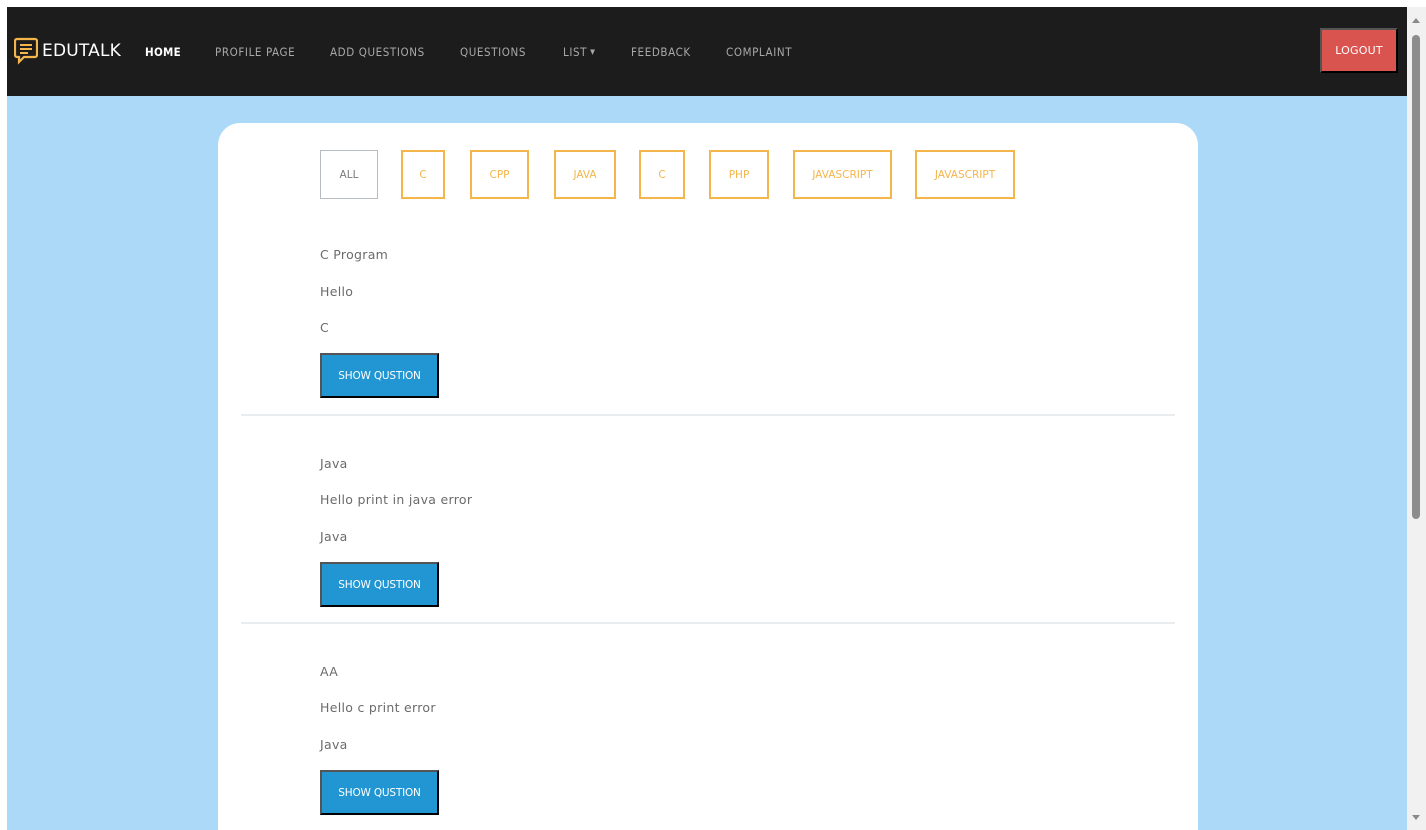  Describe the element at coordinates (739, 174) in the screenshot. I see `filter-php-button: PHP` at that location.